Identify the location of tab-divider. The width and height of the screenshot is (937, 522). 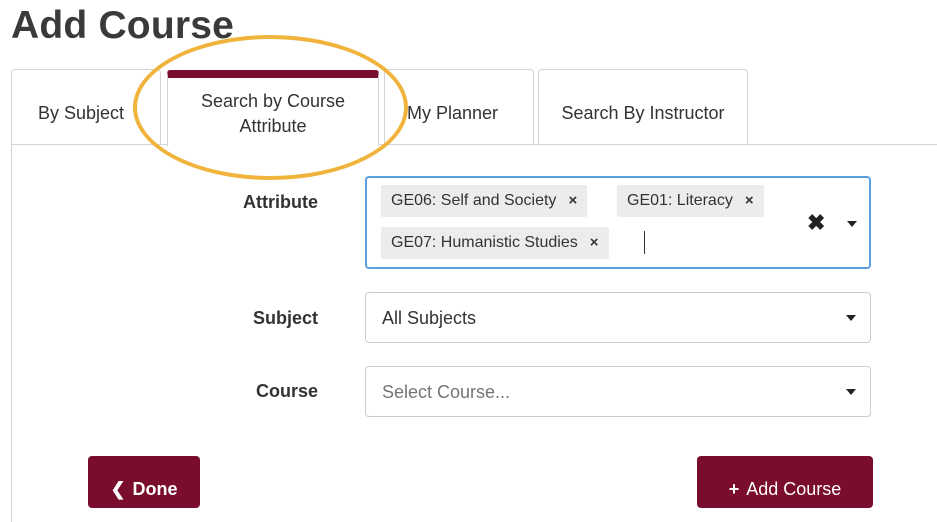
(474, 144).